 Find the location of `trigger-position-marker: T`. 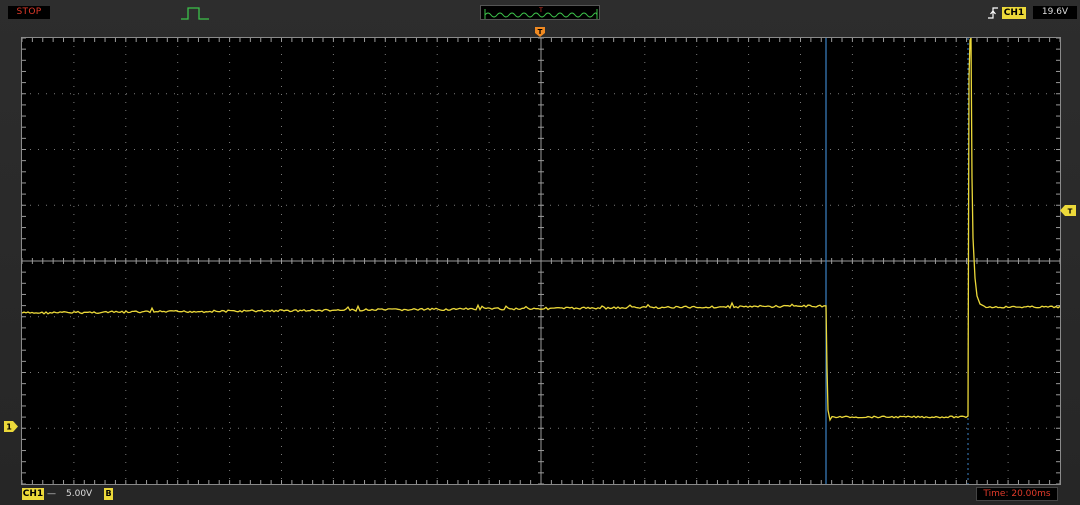

trigger-position-marker: T is located at coordinates (540, 32).